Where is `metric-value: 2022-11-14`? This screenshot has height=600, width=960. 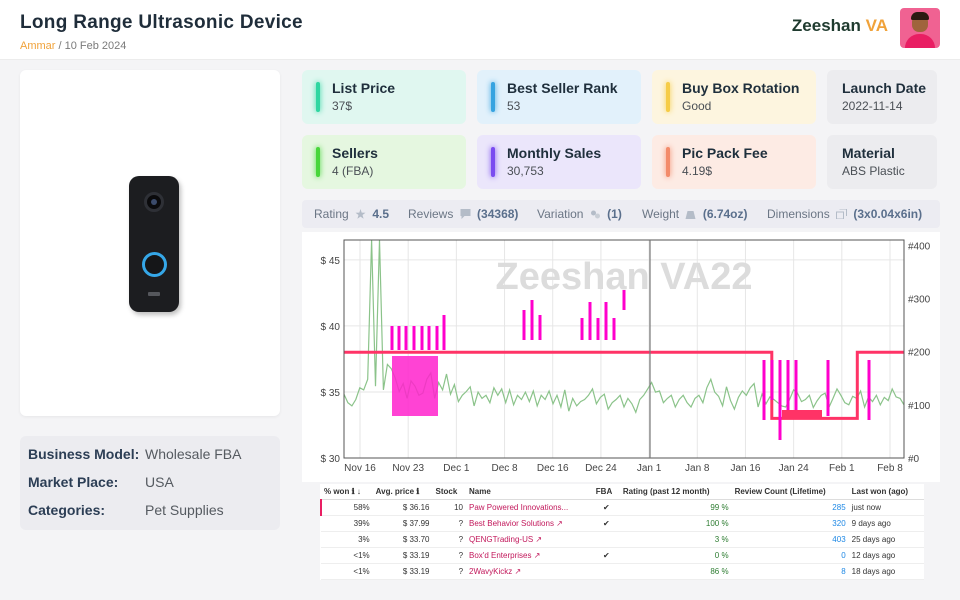
metric-value: 2022-11-14 is located at coordinates (872, 106).